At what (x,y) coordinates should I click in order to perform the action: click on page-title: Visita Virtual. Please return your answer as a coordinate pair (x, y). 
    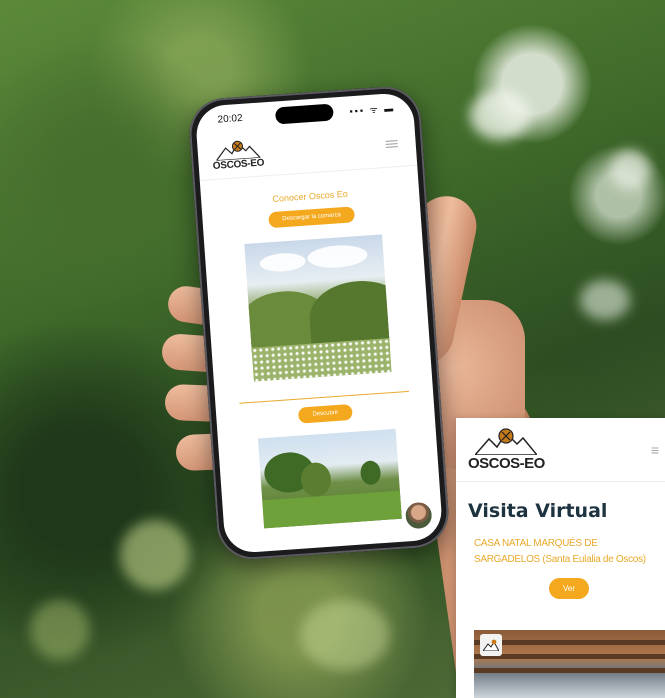
    Looking at the image, I should click on (538, 511).